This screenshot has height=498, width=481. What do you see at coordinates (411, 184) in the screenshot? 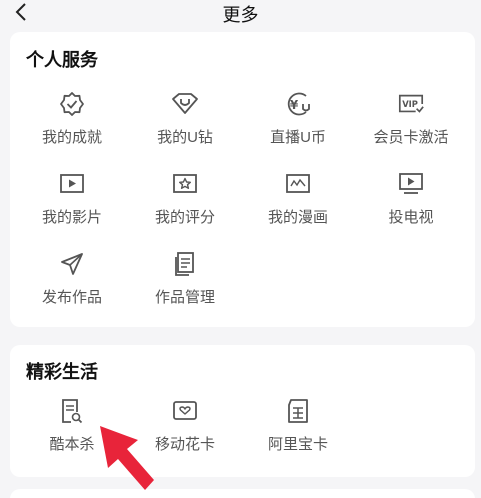
I see `tv-cast-icon` at bounding box center [411, 184].